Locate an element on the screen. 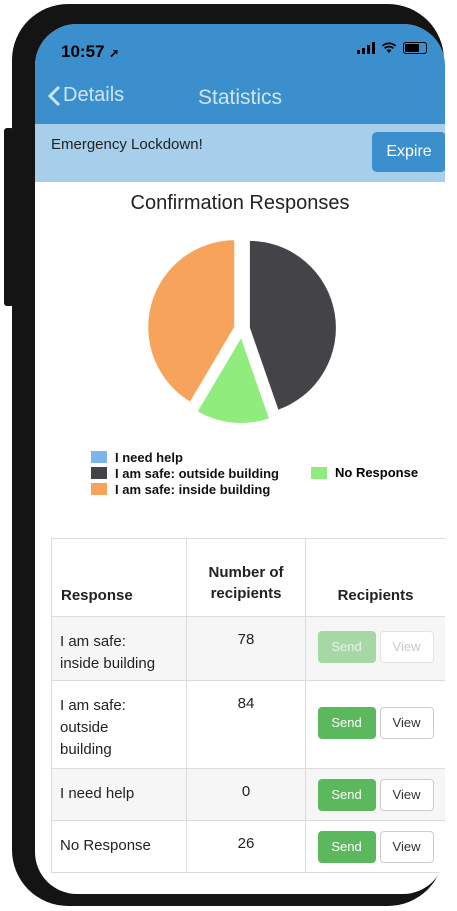  legend-item-outside: I am safe: outside building is located at coordinates (185, 473).